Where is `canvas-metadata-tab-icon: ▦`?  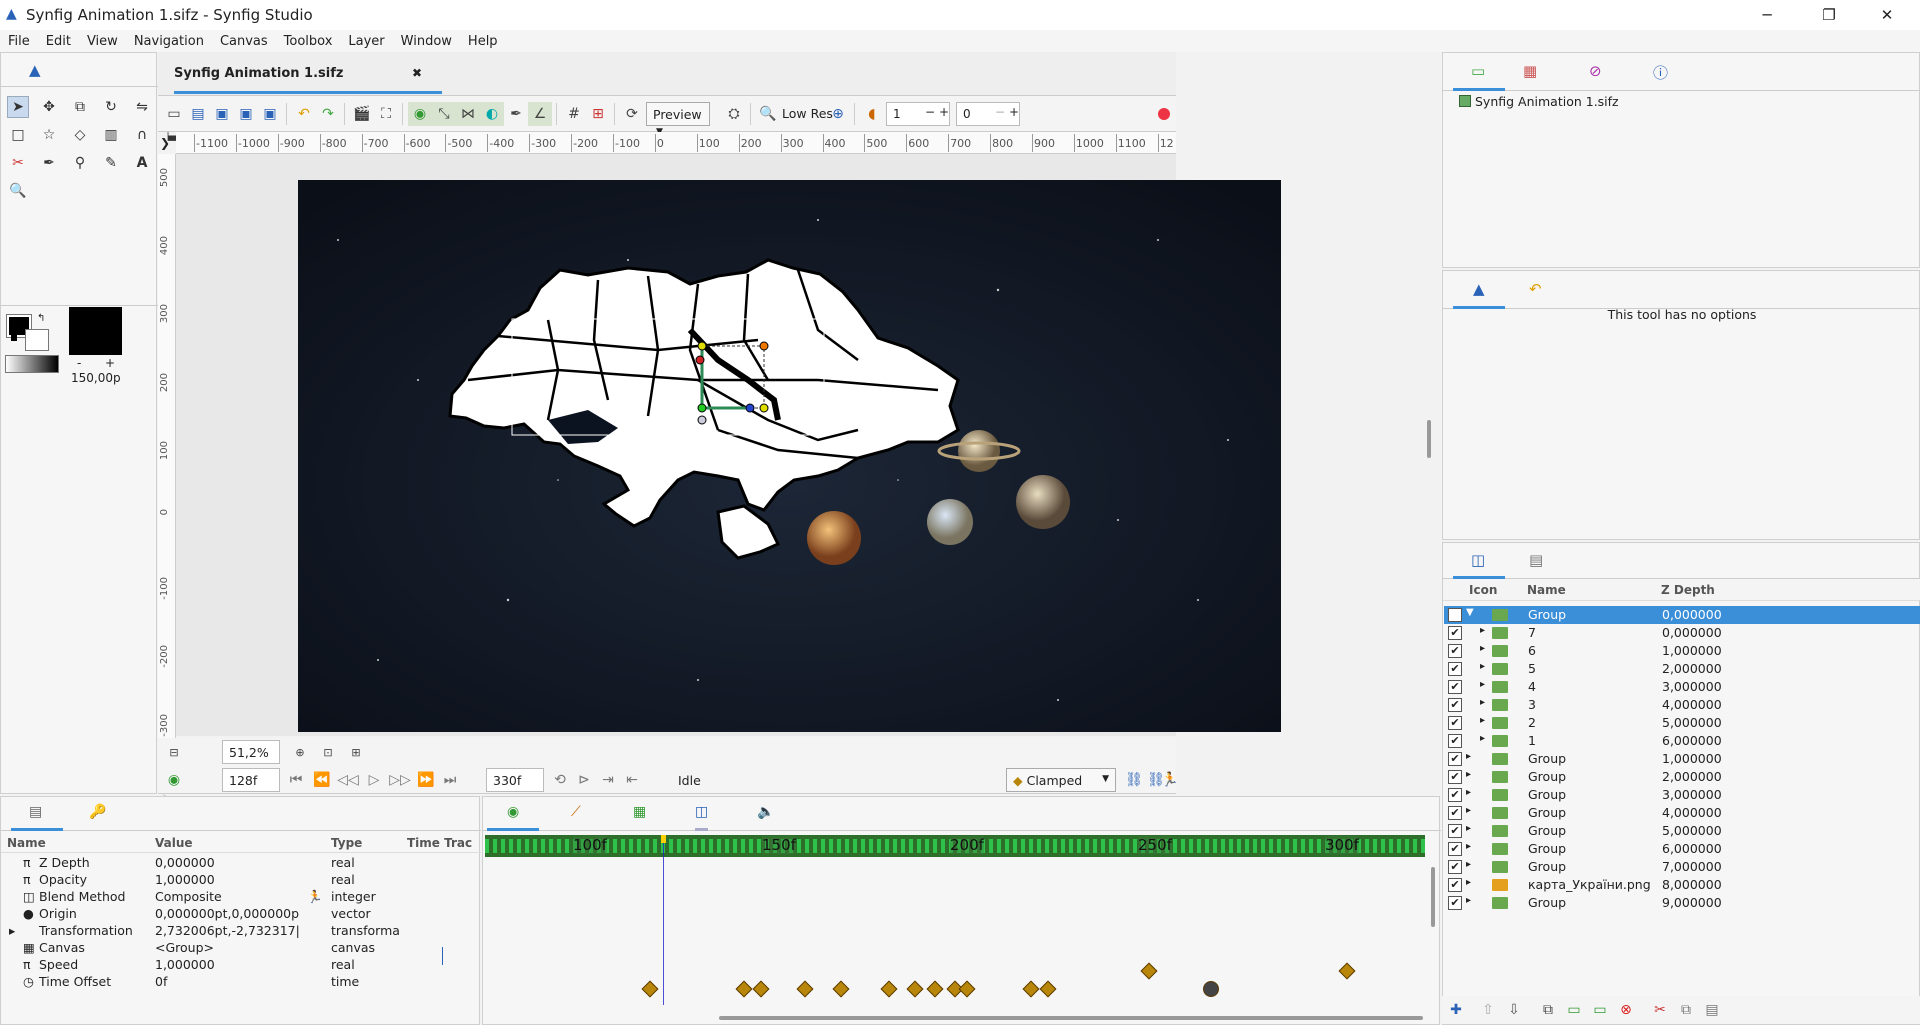 canvas-metadata-tab-icon: ▦ is located at coordinates (639, 812).